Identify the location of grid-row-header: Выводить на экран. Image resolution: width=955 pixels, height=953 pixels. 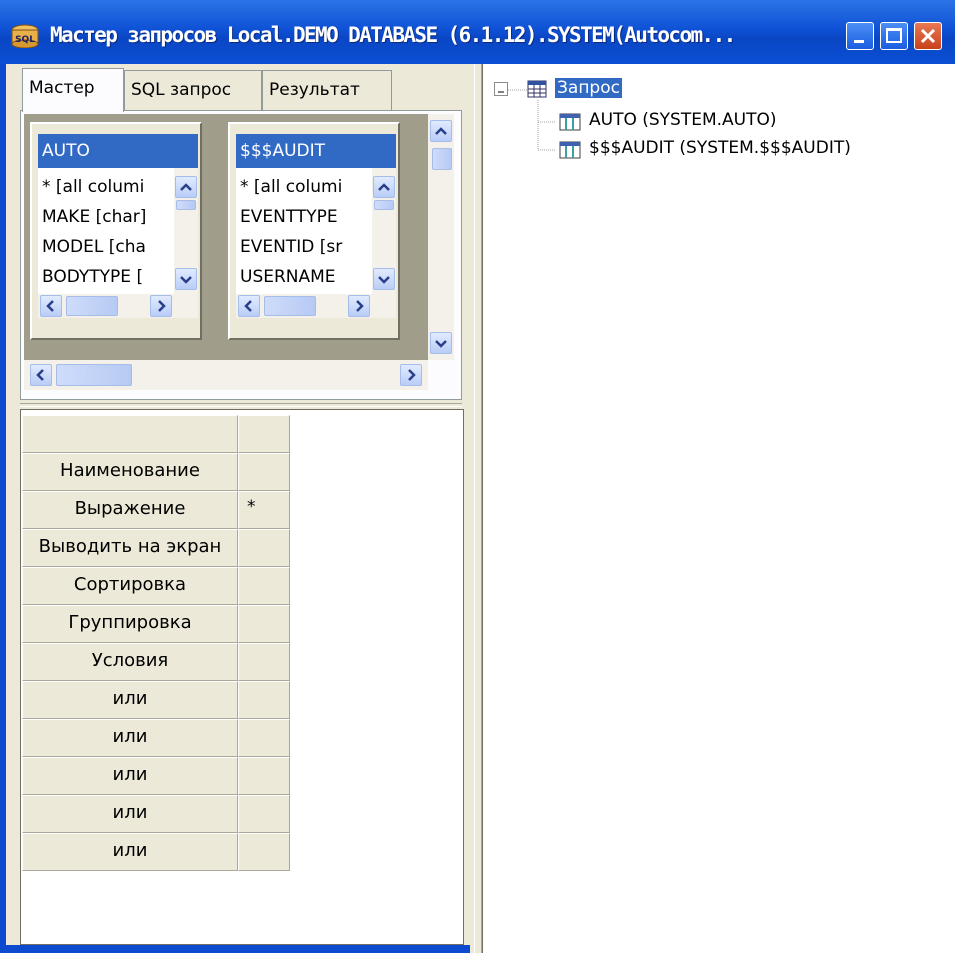
(130, 548).